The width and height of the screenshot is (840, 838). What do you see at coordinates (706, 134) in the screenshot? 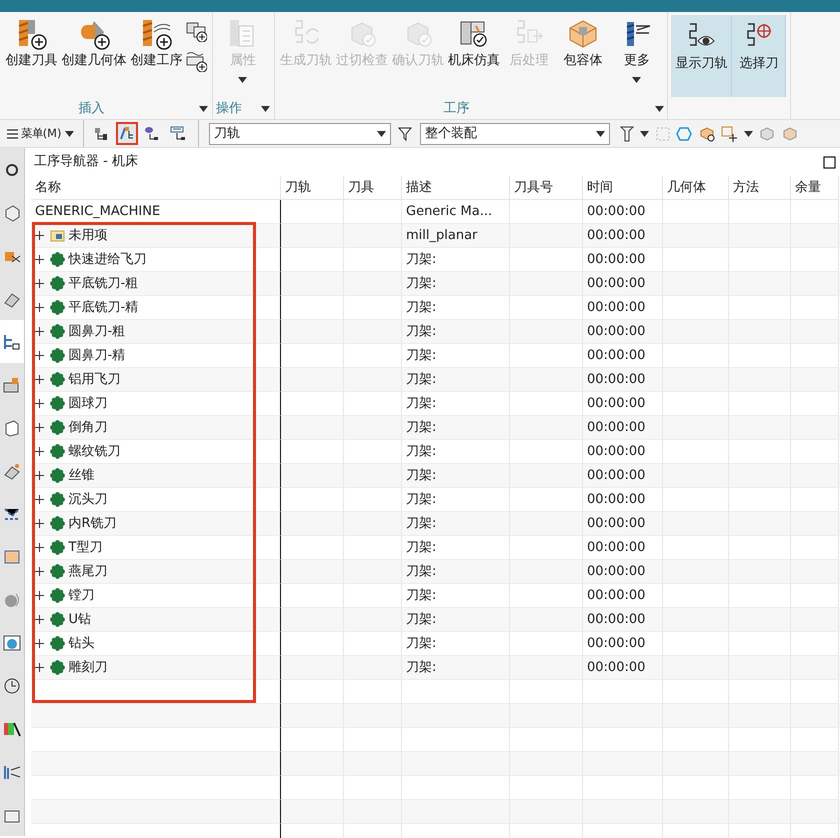
I see `cube-plus-icon` at bounding box center [706, 134].